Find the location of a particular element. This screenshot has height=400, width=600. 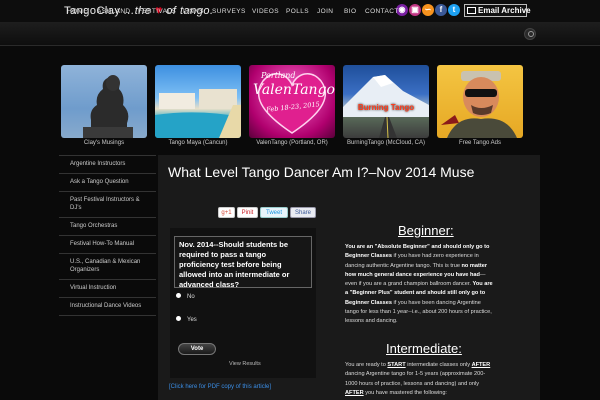

google-plus-button: g+1 is located at coordinates (226, 212).